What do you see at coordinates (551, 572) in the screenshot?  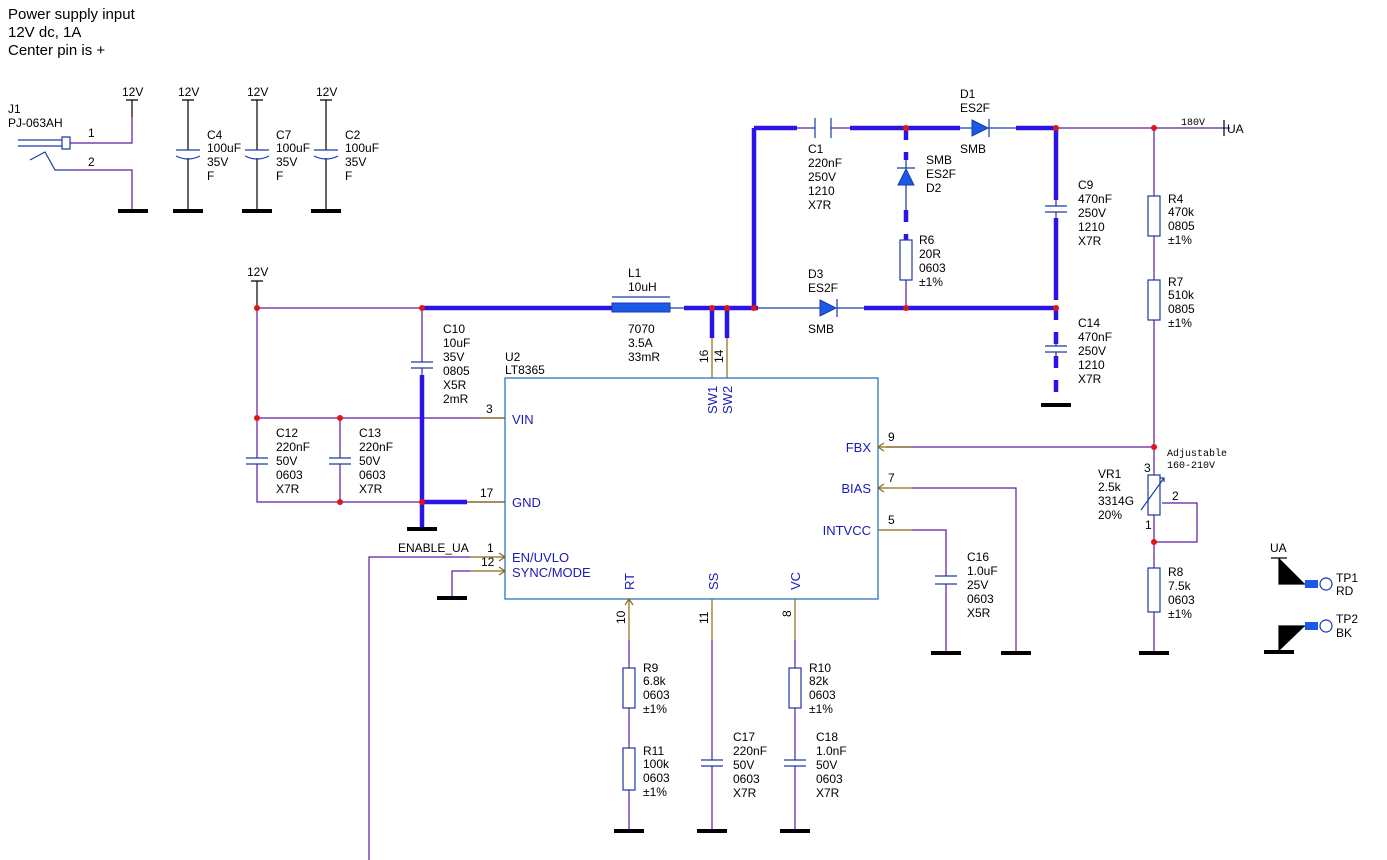 I see `pin-sync-label: SYNC/MODE` at bounding box center [551, 572].